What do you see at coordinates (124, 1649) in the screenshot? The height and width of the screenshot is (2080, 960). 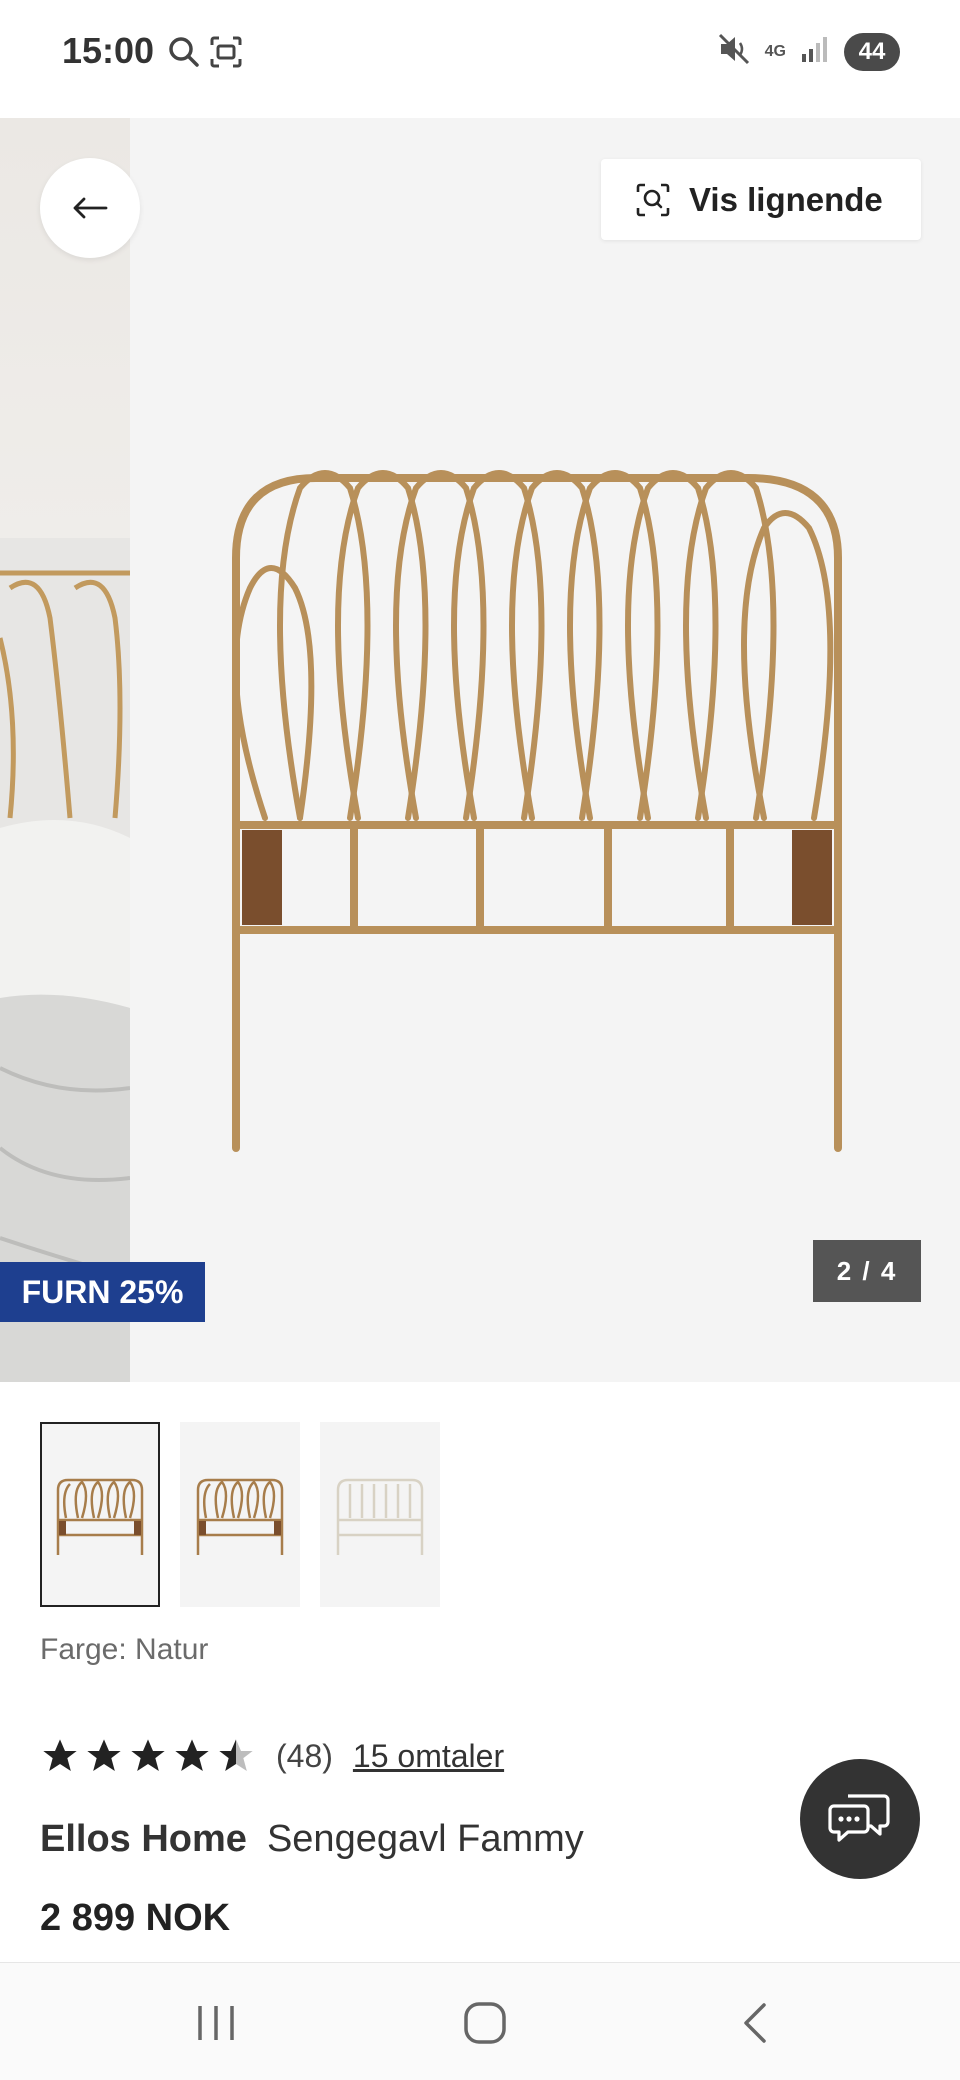 I see `color-label: Farge: Natur` at bounding box center [124, 1649].